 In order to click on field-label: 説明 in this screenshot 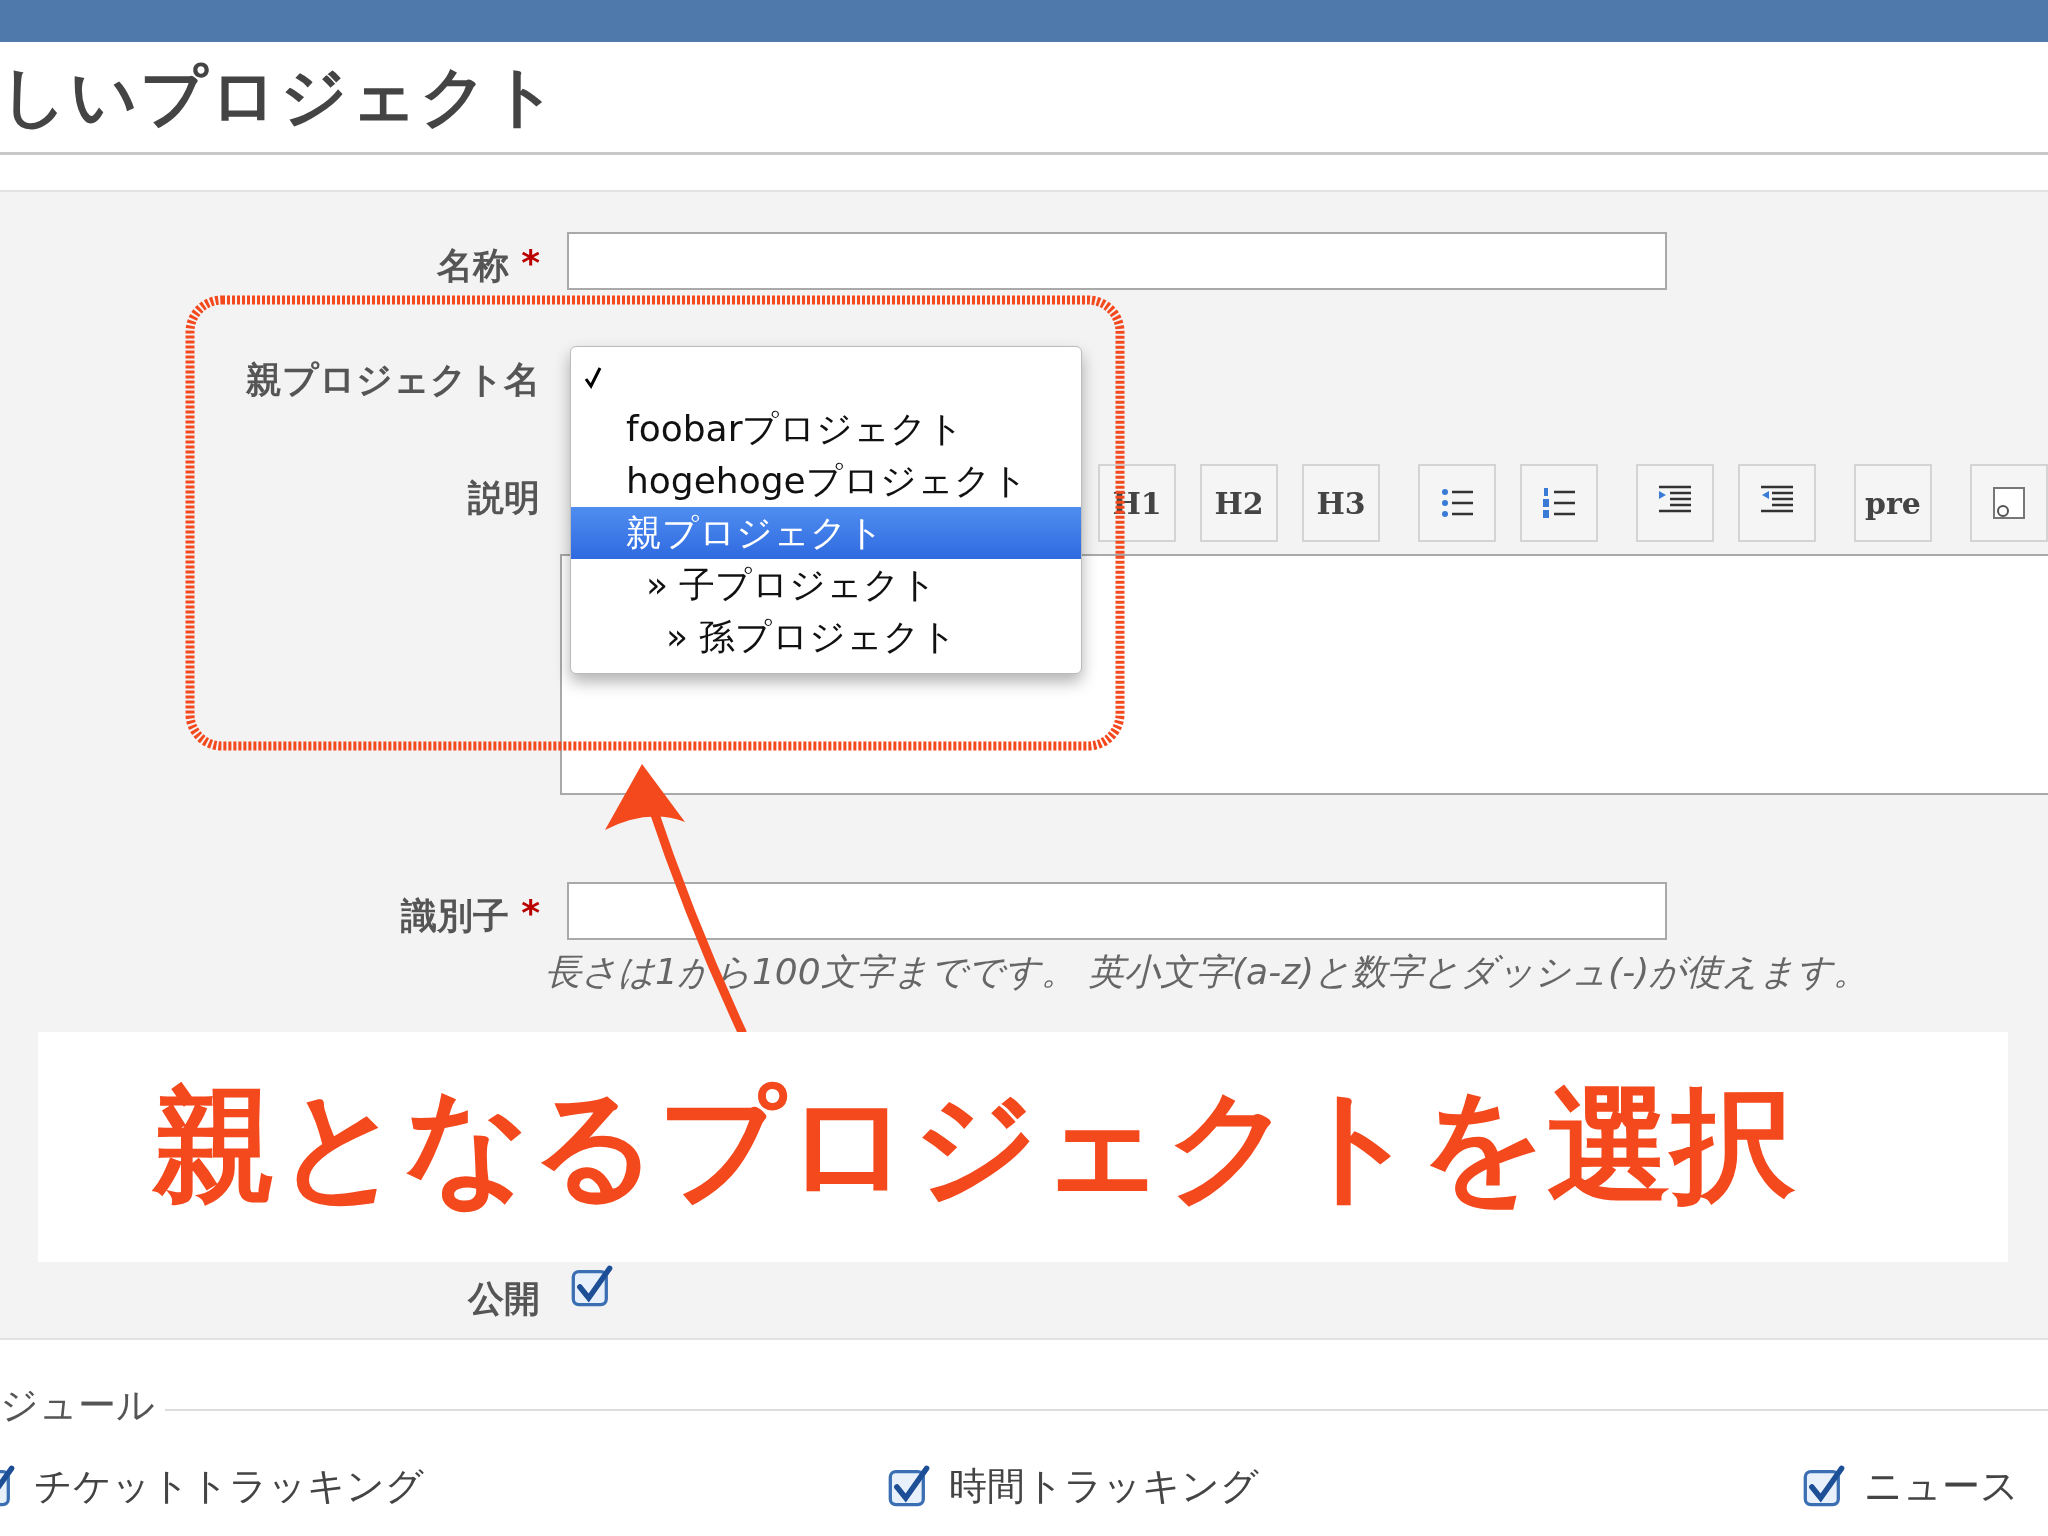, I will do `click(504, 498)`.